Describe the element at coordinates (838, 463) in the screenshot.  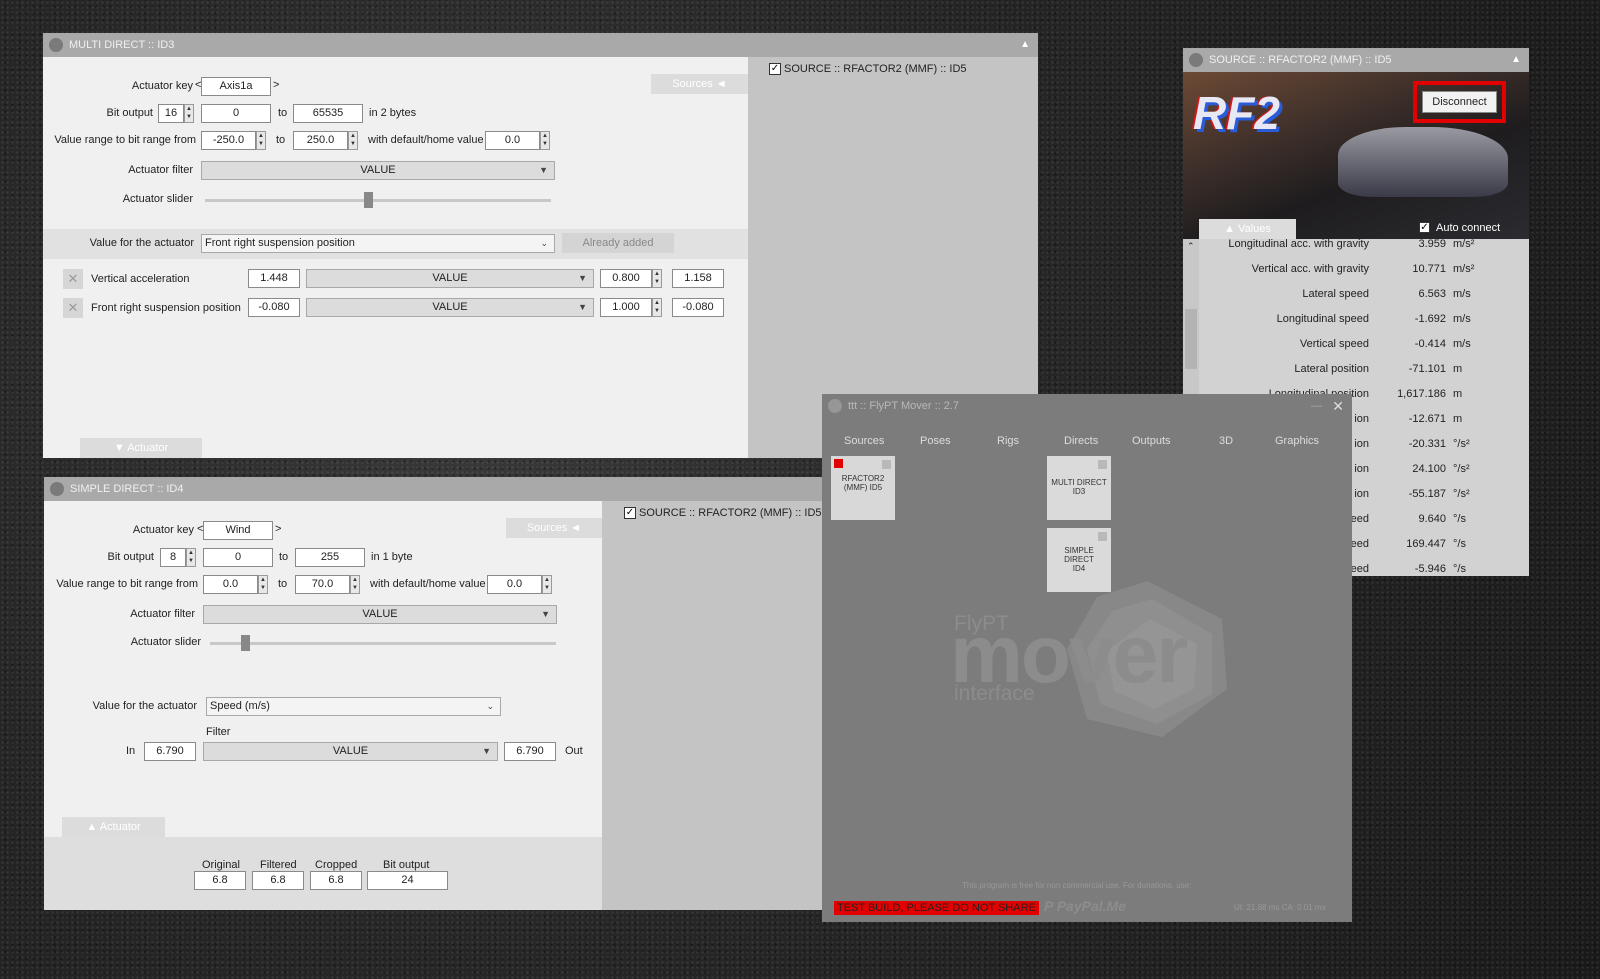
I see `source-status-indicator` at that location.